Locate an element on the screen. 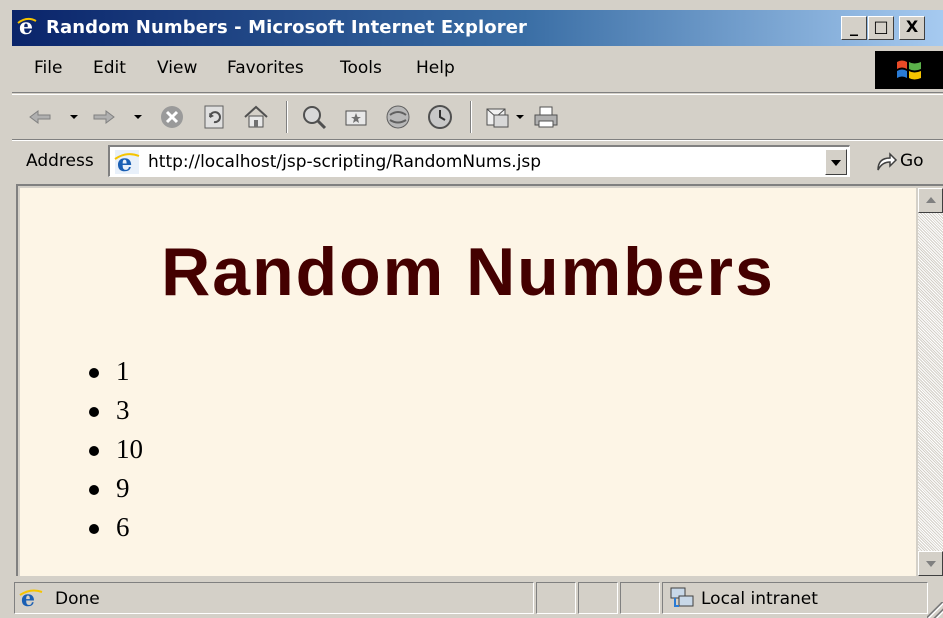 Image resolution: width=943 pixels, height=618 pixels. page-done-icon: e is located at coordinates (31, 600).